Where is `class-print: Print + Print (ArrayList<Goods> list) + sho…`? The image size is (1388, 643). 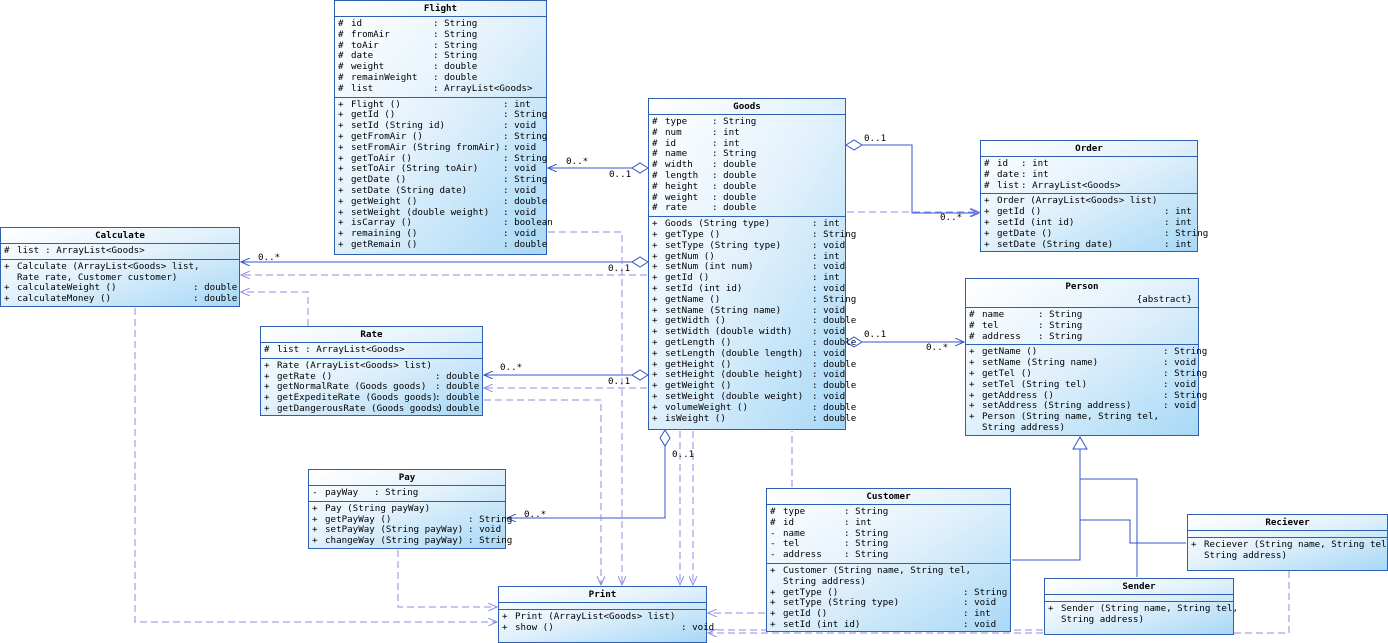
class-print: Print + Print (ArrayList<Goods> list) + sho… is located at coordinates (606, 614).